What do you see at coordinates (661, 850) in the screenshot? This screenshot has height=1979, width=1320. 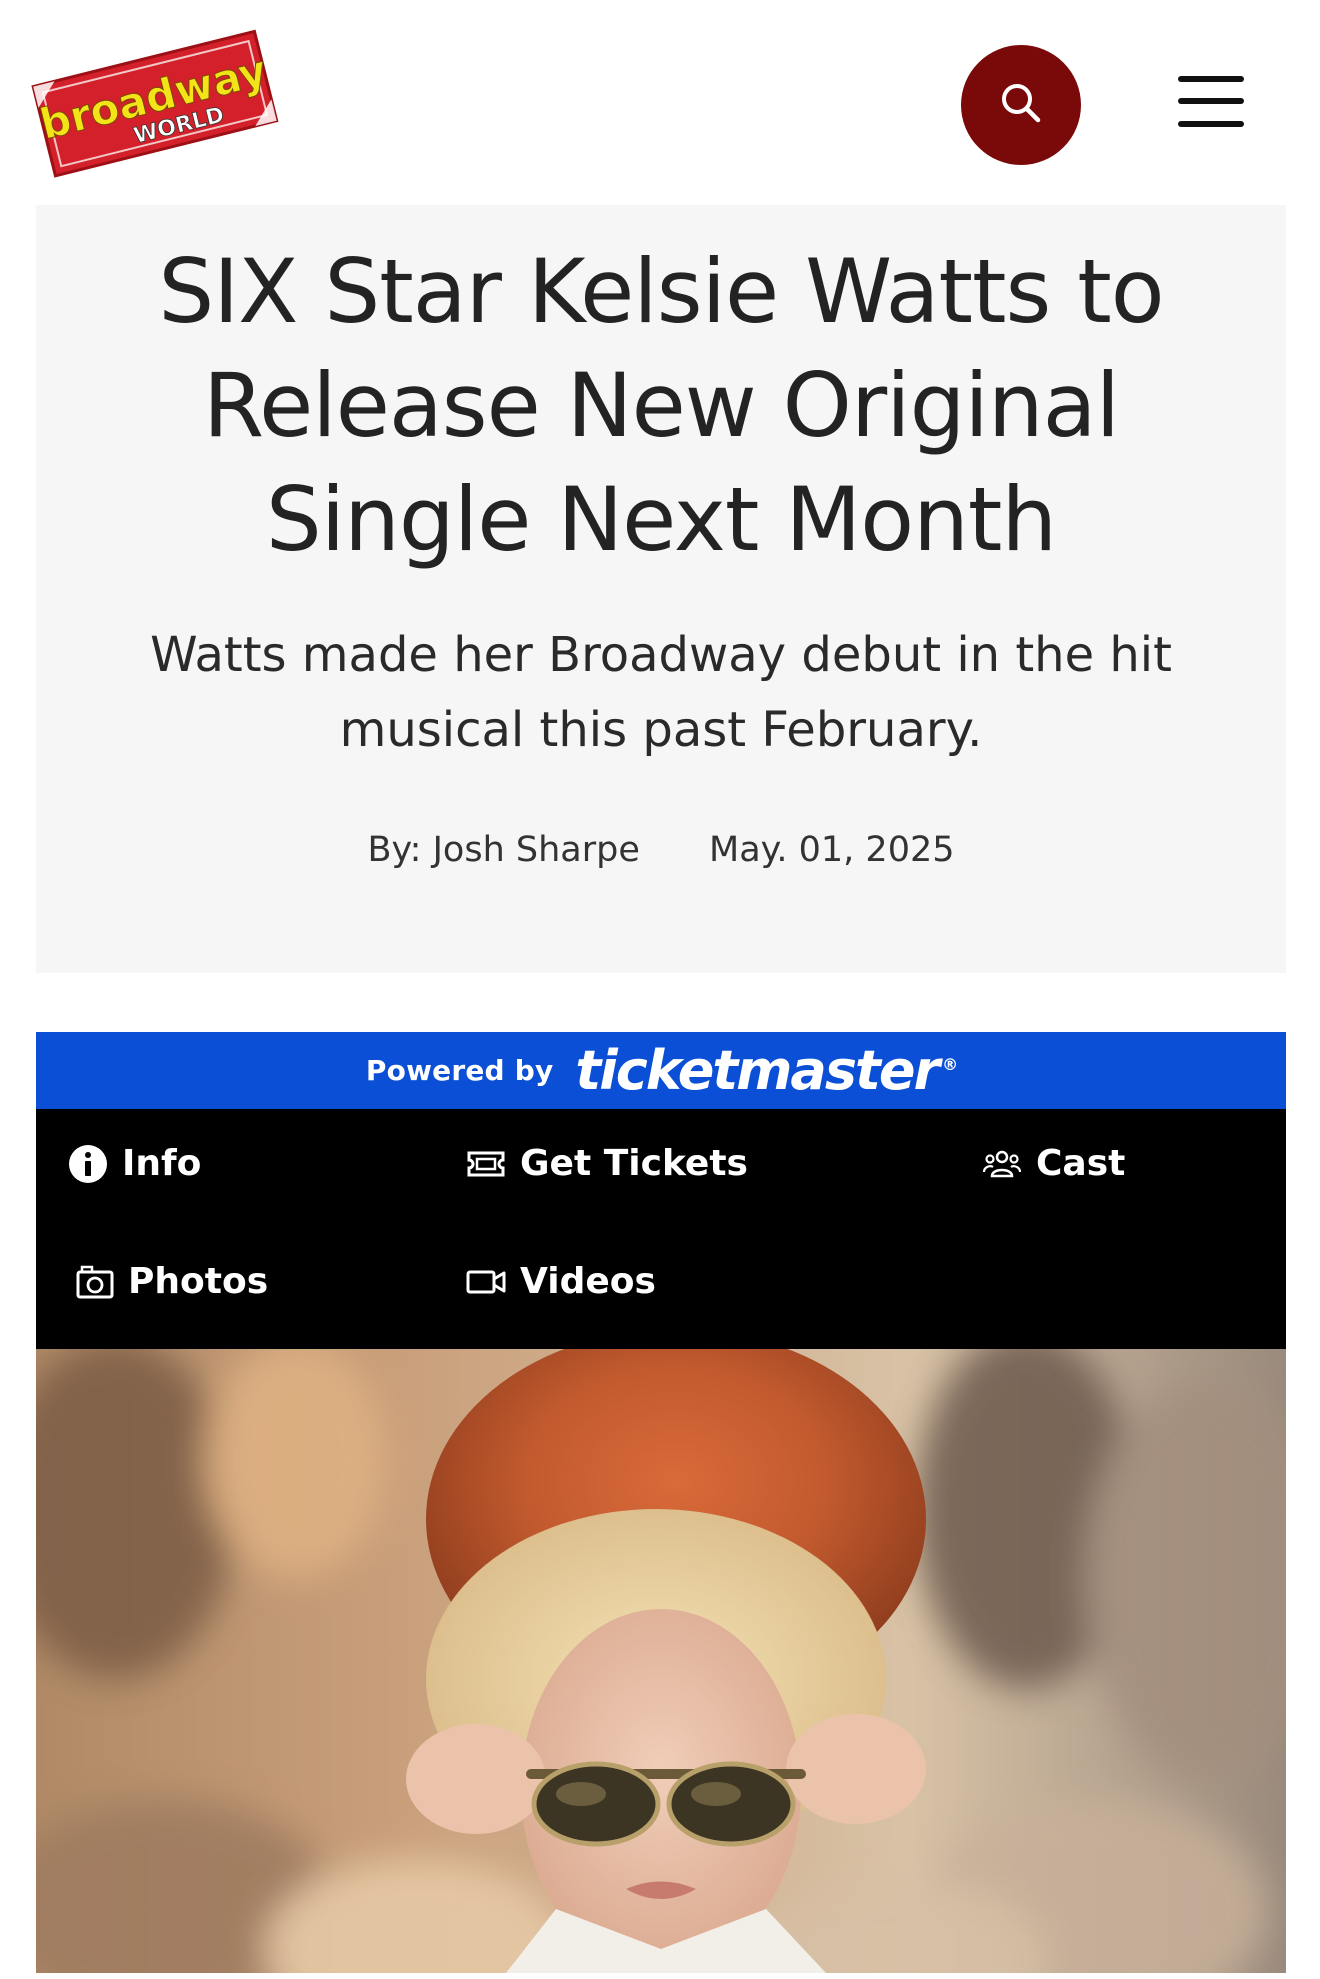 I see `article-byline: By: Josh Sharpe May. 01, 2025` at bounding box center [661, 850].